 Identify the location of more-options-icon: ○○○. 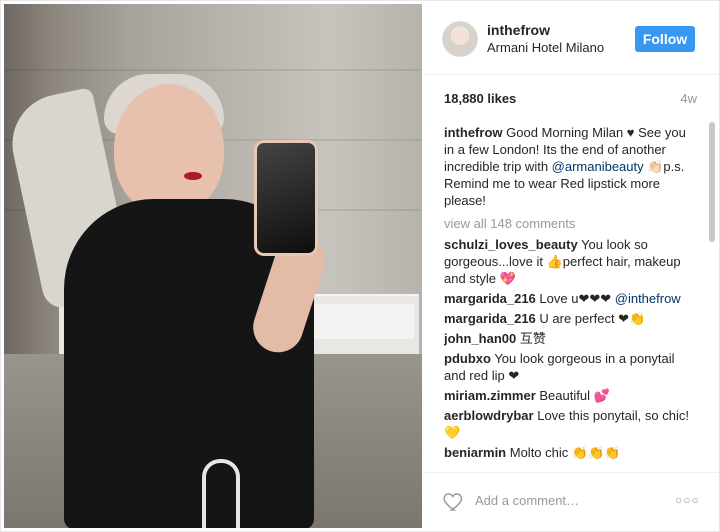
(687, 500).